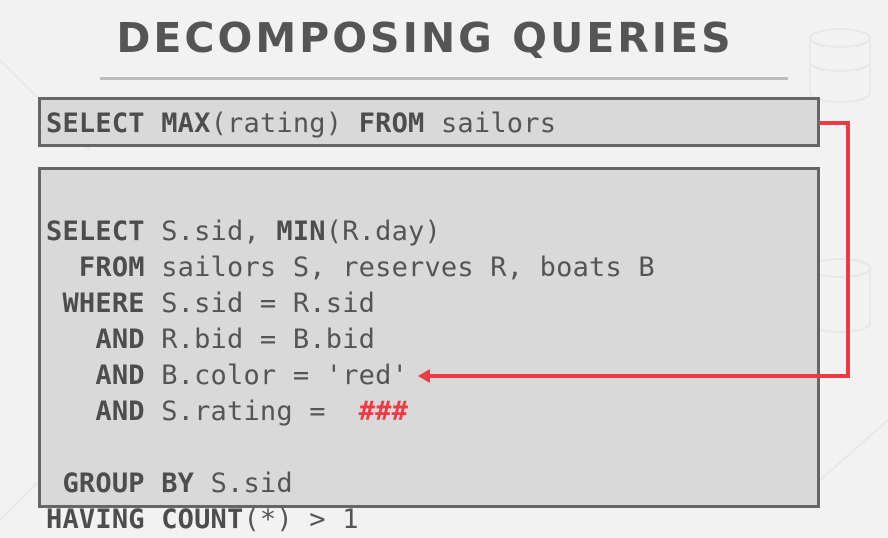  What do you see at coordinates (391, 123) in the screenshot?
I see `keyword-from: FROM` at bounding box center [391, 123].